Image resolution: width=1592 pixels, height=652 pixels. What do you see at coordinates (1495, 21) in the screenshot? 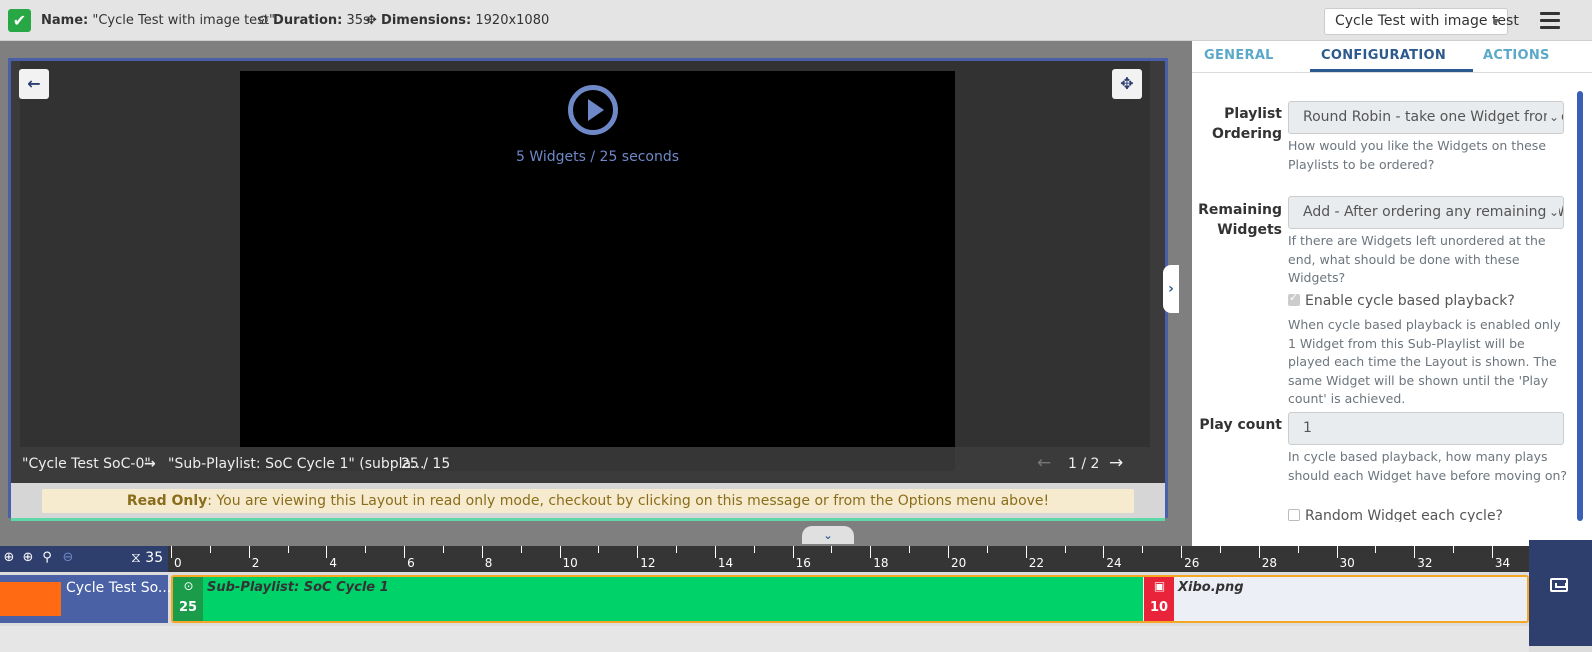
I see `caret-down-icon: ▼` at bounding box center [1495, 21].